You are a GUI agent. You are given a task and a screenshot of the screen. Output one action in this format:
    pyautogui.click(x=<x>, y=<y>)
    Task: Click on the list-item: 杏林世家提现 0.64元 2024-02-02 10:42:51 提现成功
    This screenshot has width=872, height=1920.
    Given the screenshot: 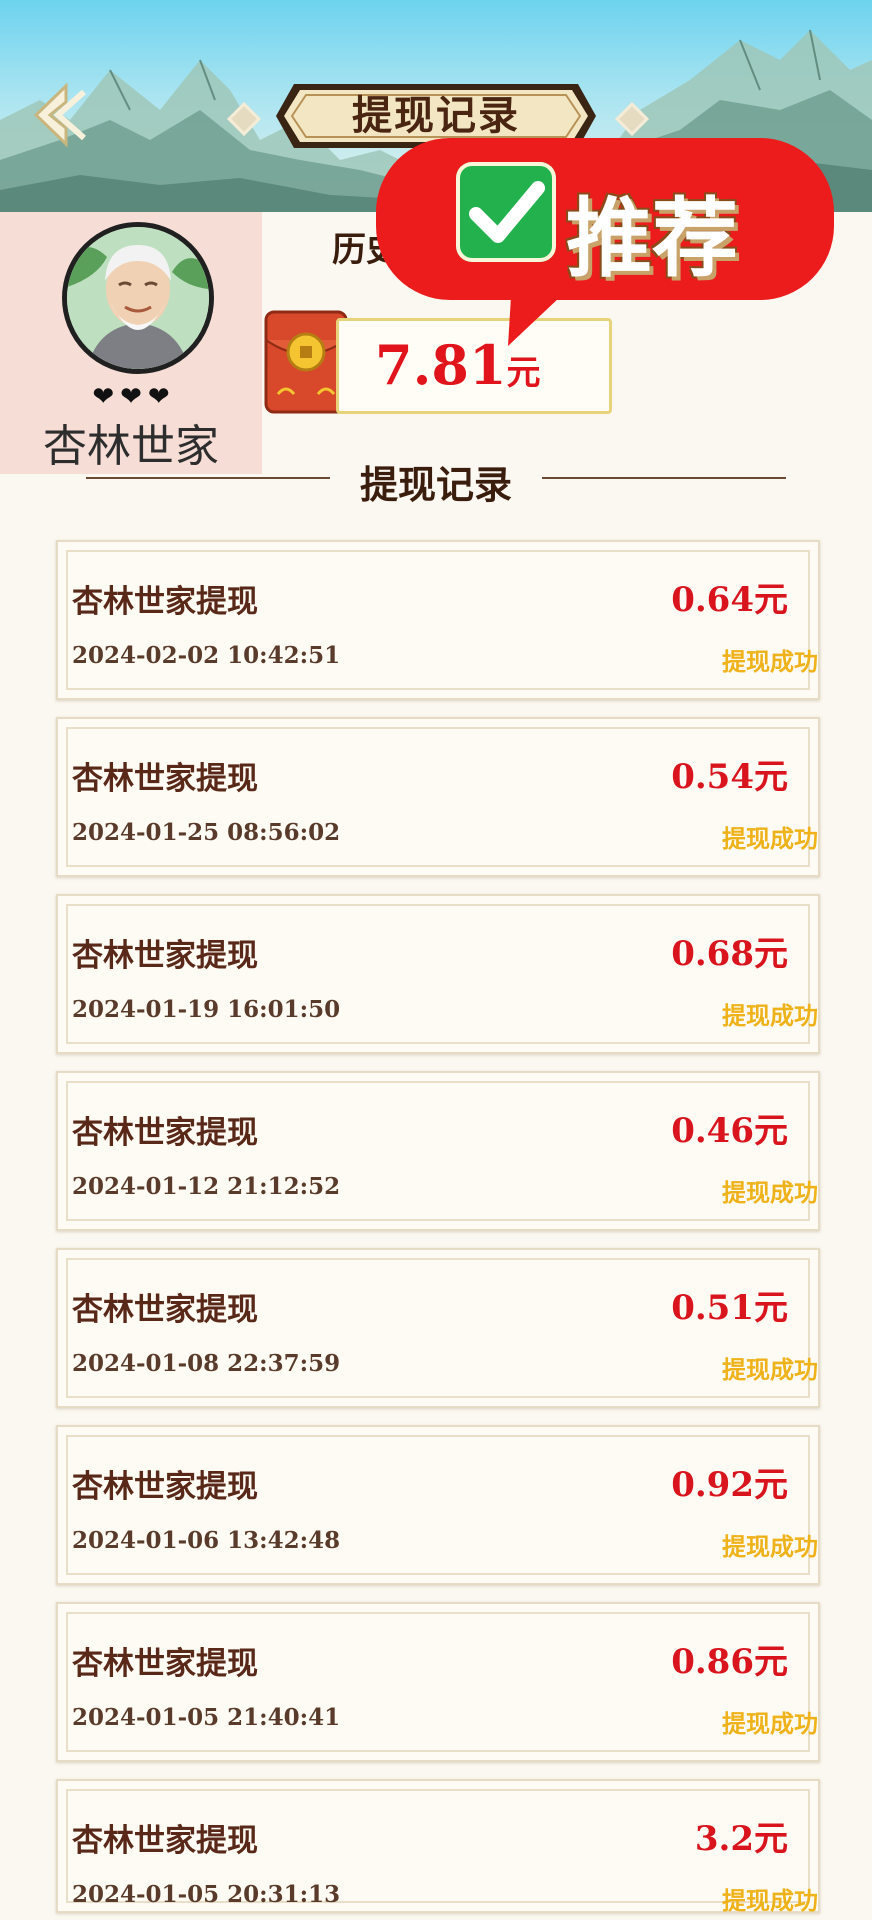 What is the action you would take?
    pyautogui.click(x=438, y=620)
    